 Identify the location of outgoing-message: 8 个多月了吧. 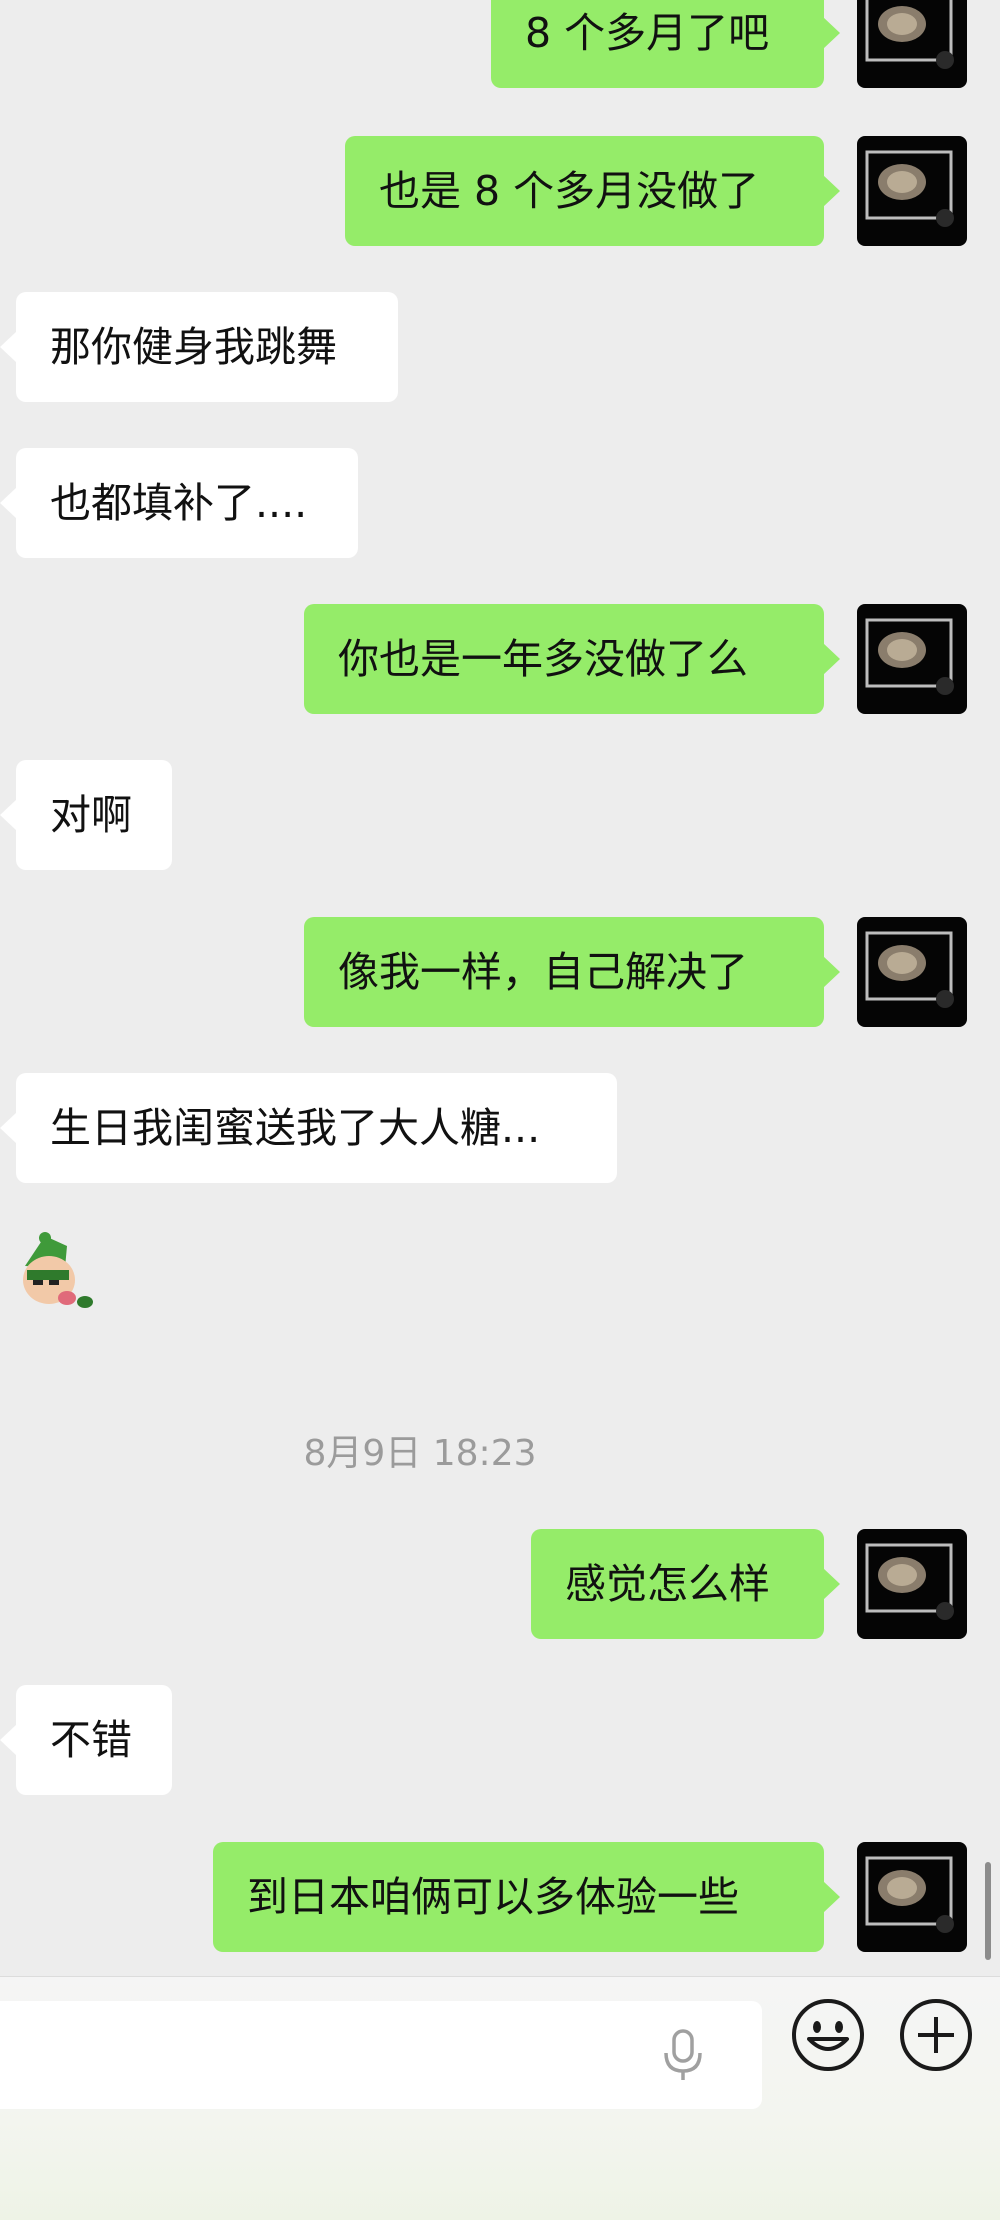
(665, 44).